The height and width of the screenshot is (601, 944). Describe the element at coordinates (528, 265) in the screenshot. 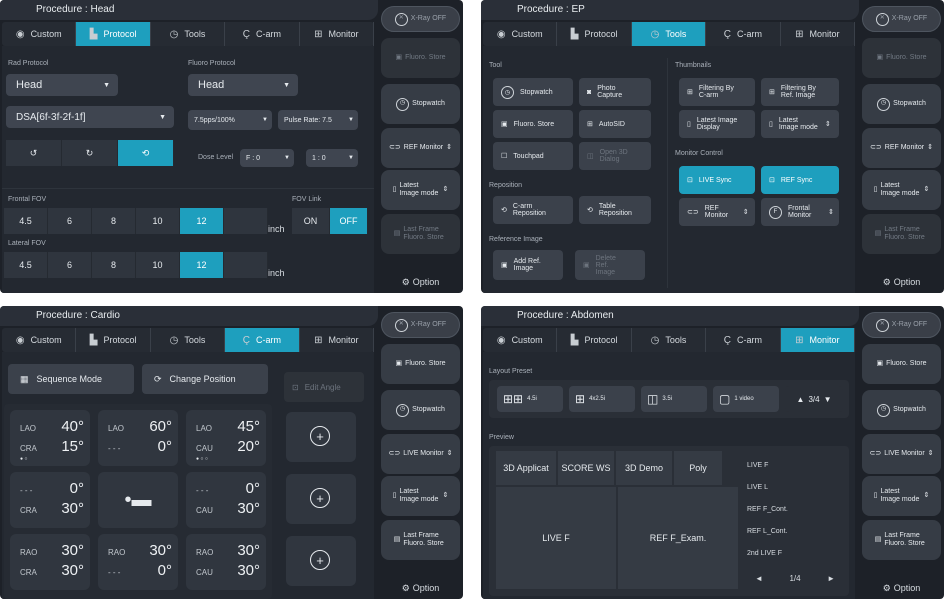

I see `add-ref-image-button: ▣ Add Ref. Image` at that location.